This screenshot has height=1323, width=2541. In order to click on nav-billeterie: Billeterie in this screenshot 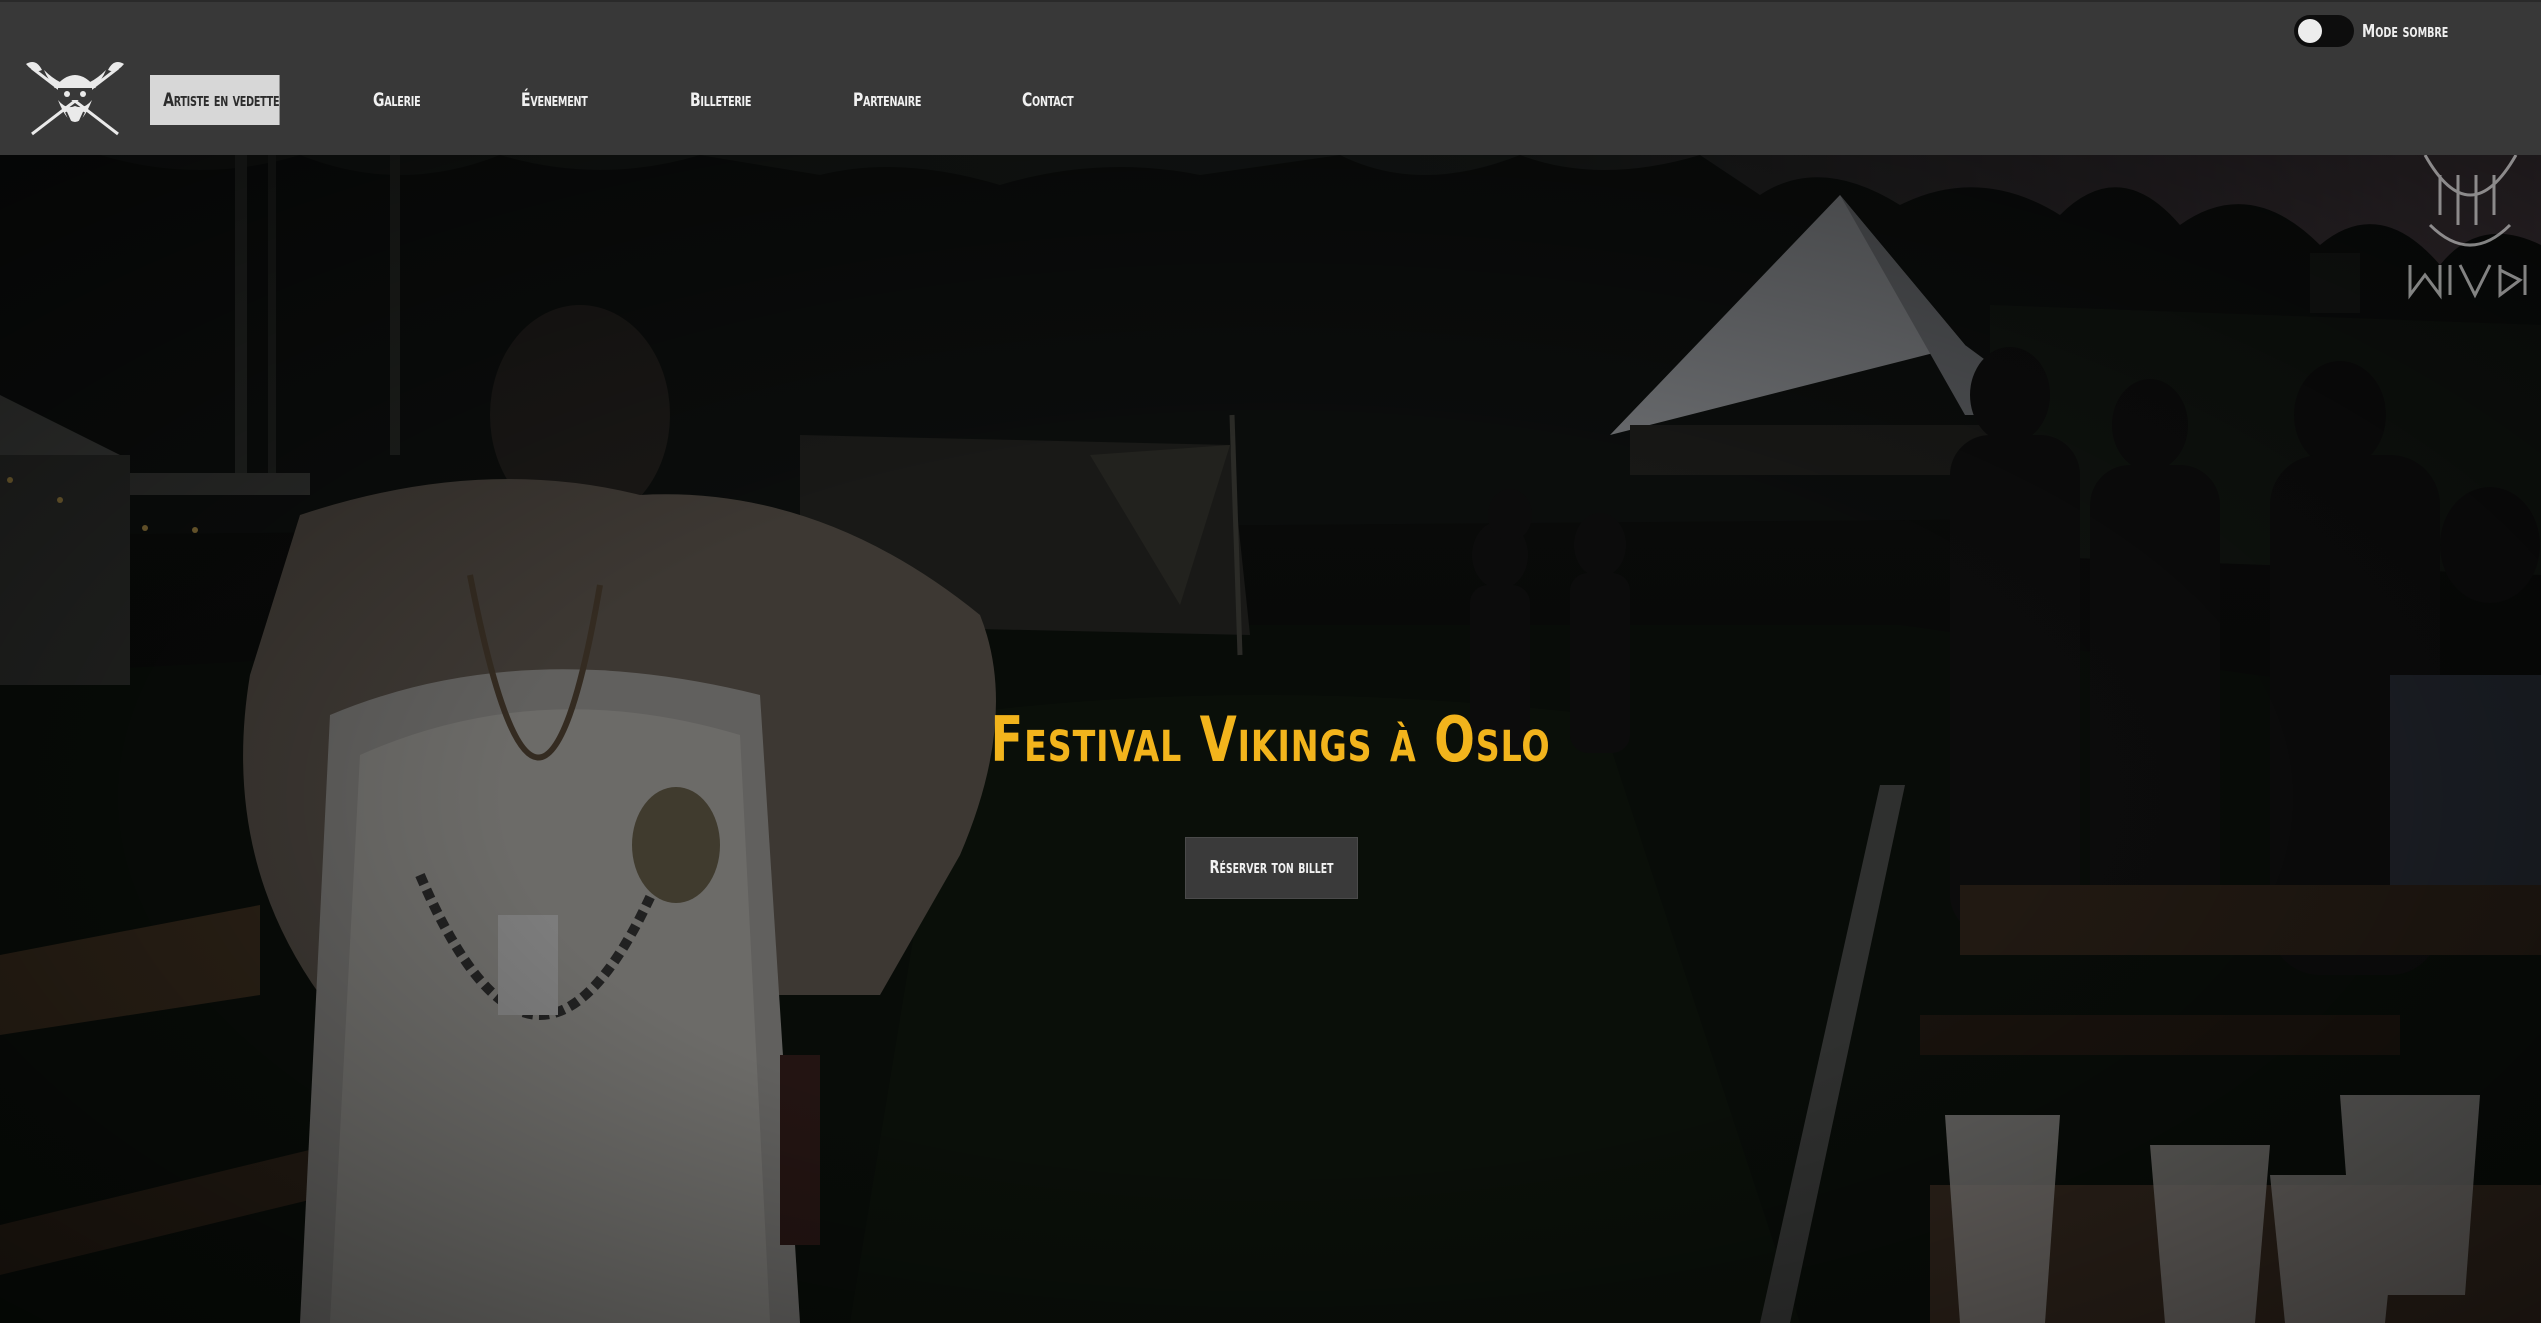, I will do `click(720, 100)`.